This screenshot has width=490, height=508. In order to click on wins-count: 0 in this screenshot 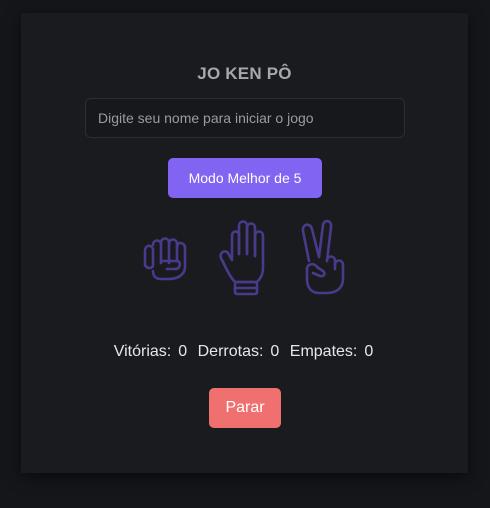, I will do `click(183, 351)`.